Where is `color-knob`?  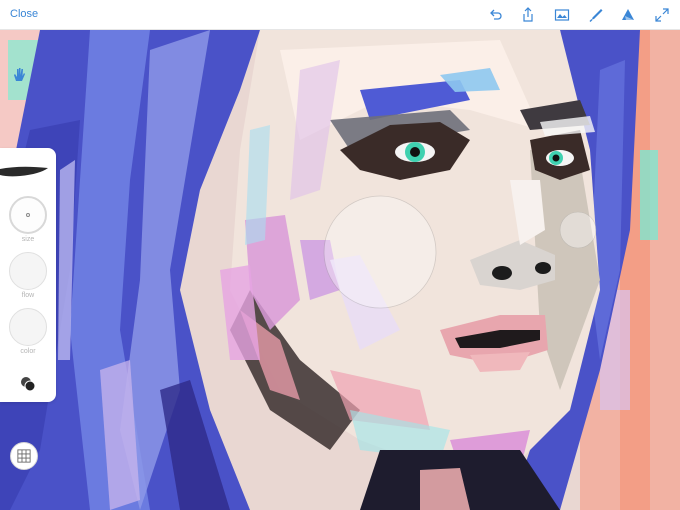
color-knob is located at coordinates (28, 327).